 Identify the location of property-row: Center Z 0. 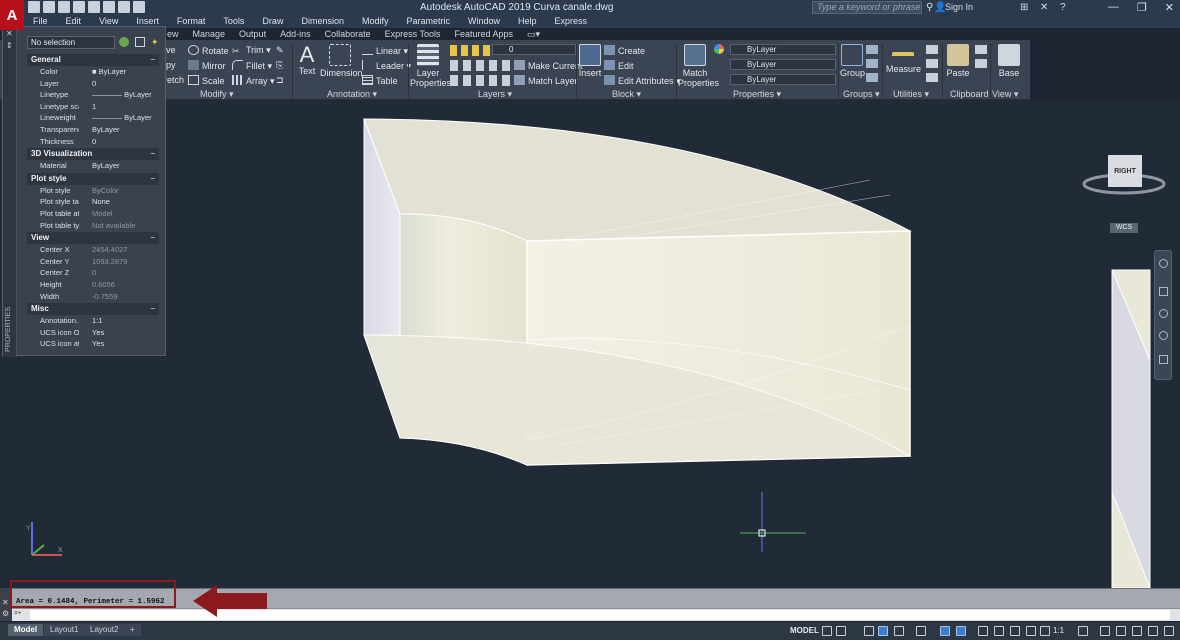
(93, 273).